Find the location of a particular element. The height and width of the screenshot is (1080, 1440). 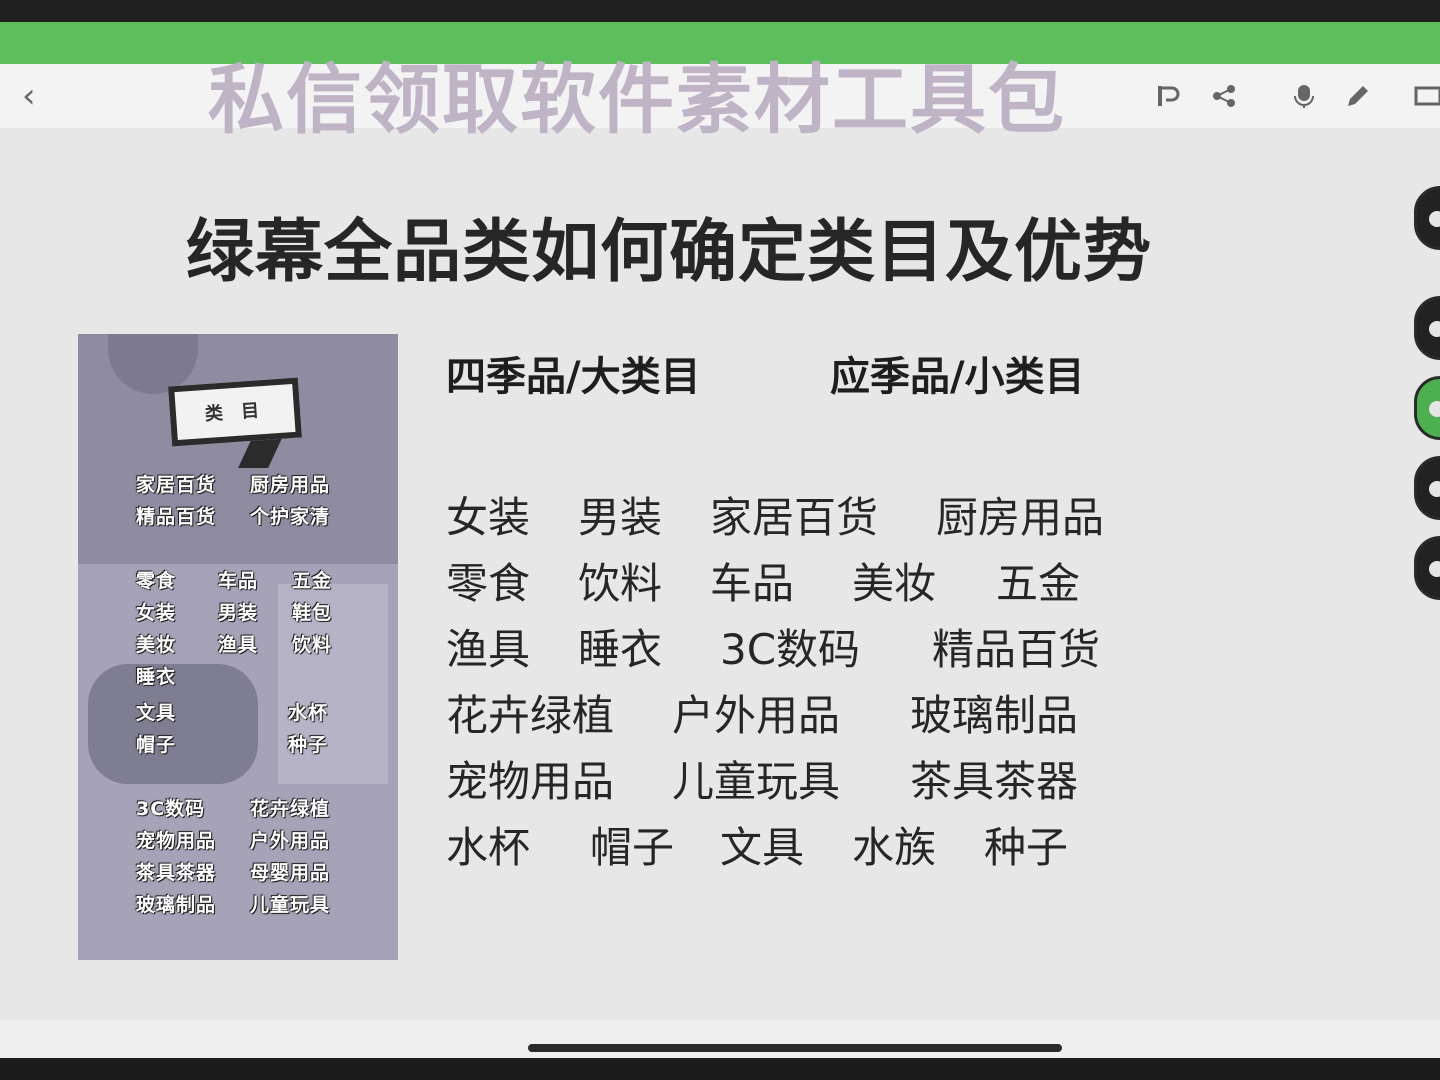

poster-item: 母婴用品 is located at coordinates (290, 873).